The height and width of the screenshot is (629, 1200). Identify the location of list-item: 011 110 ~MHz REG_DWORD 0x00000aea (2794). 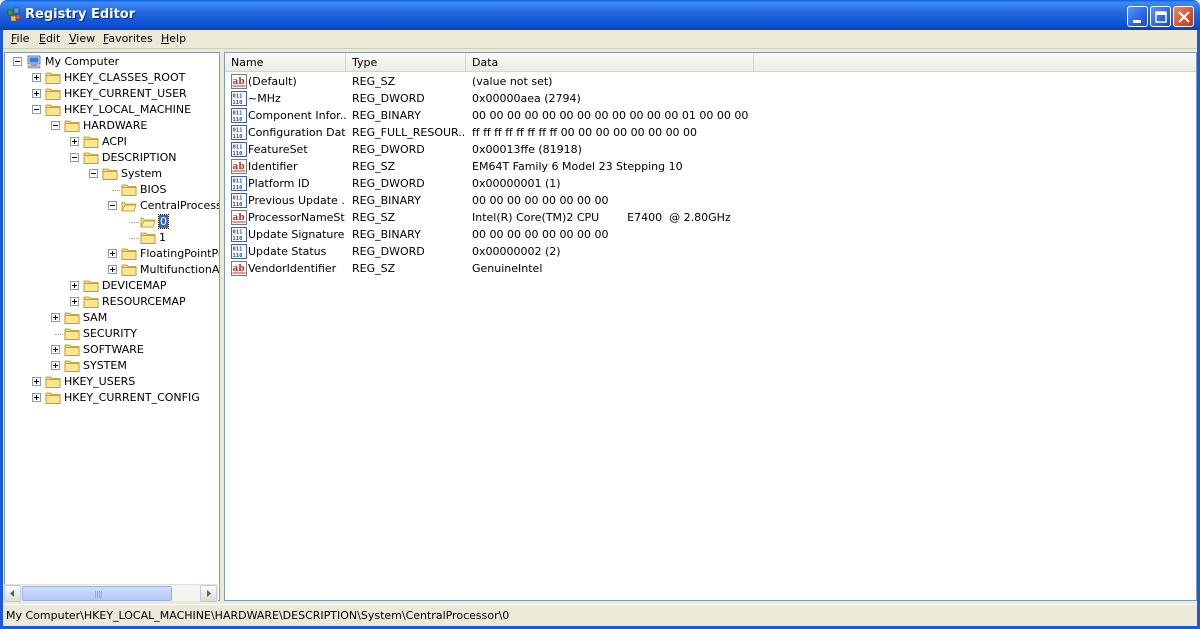
(710, 98).